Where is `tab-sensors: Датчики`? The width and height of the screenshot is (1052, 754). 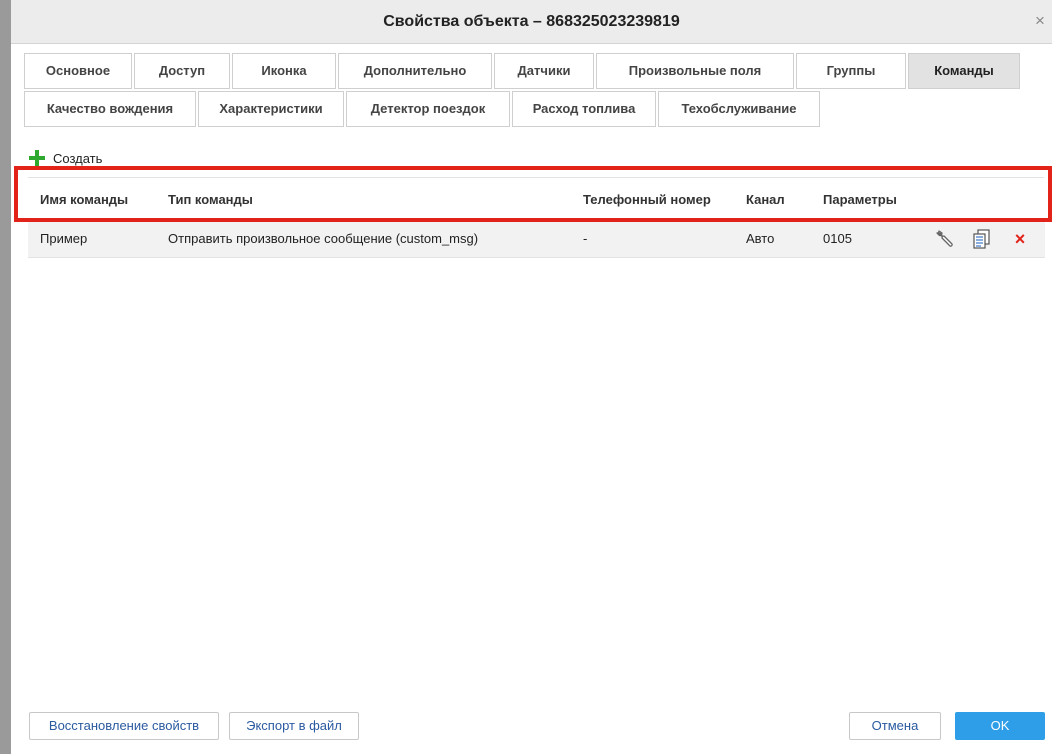
tab-sensors: Датчики is located at coordinates (544, 71).